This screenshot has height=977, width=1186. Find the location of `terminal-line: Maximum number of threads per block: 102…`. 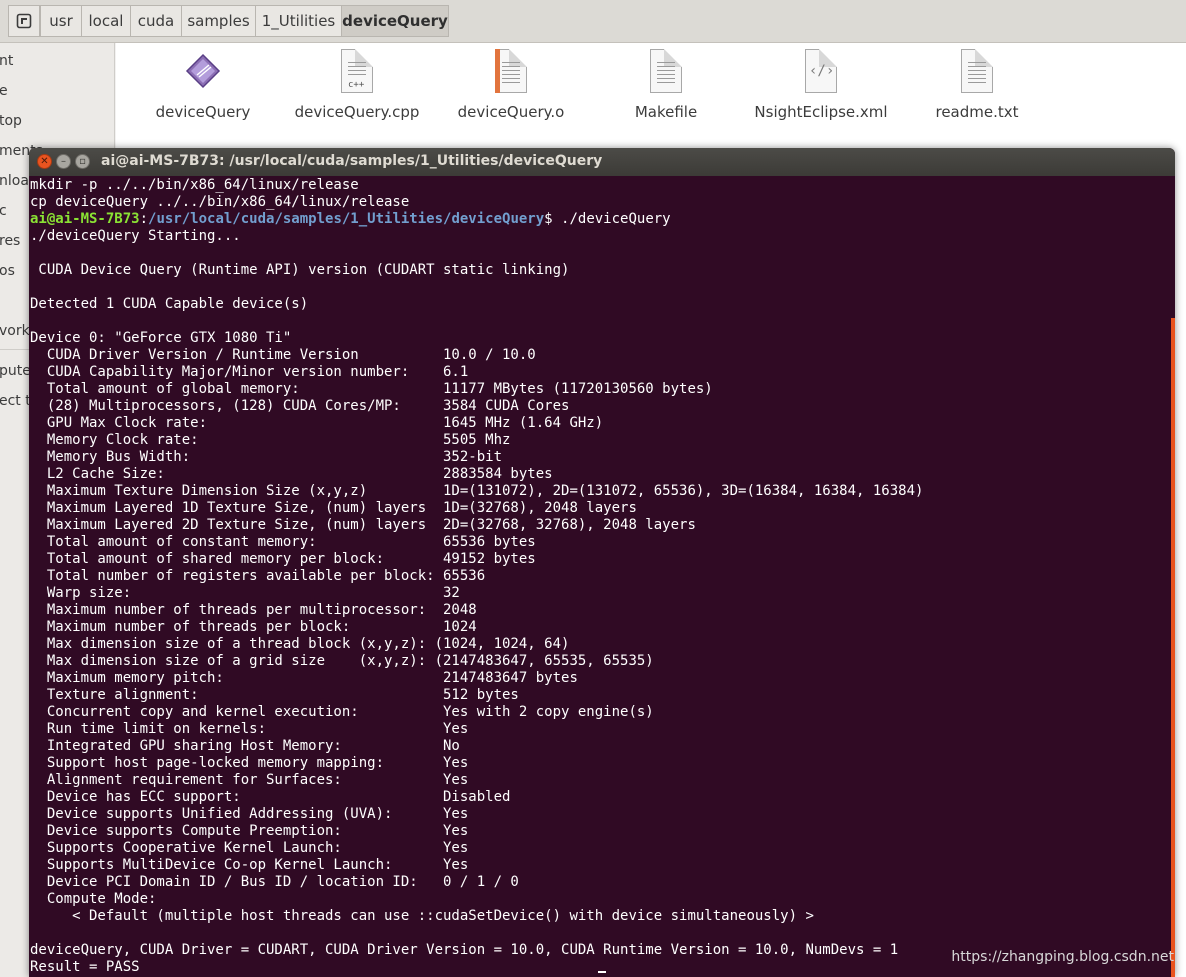

terminal-line: Maximum number of threads per block: 102… is located at coordinates (253, 627).